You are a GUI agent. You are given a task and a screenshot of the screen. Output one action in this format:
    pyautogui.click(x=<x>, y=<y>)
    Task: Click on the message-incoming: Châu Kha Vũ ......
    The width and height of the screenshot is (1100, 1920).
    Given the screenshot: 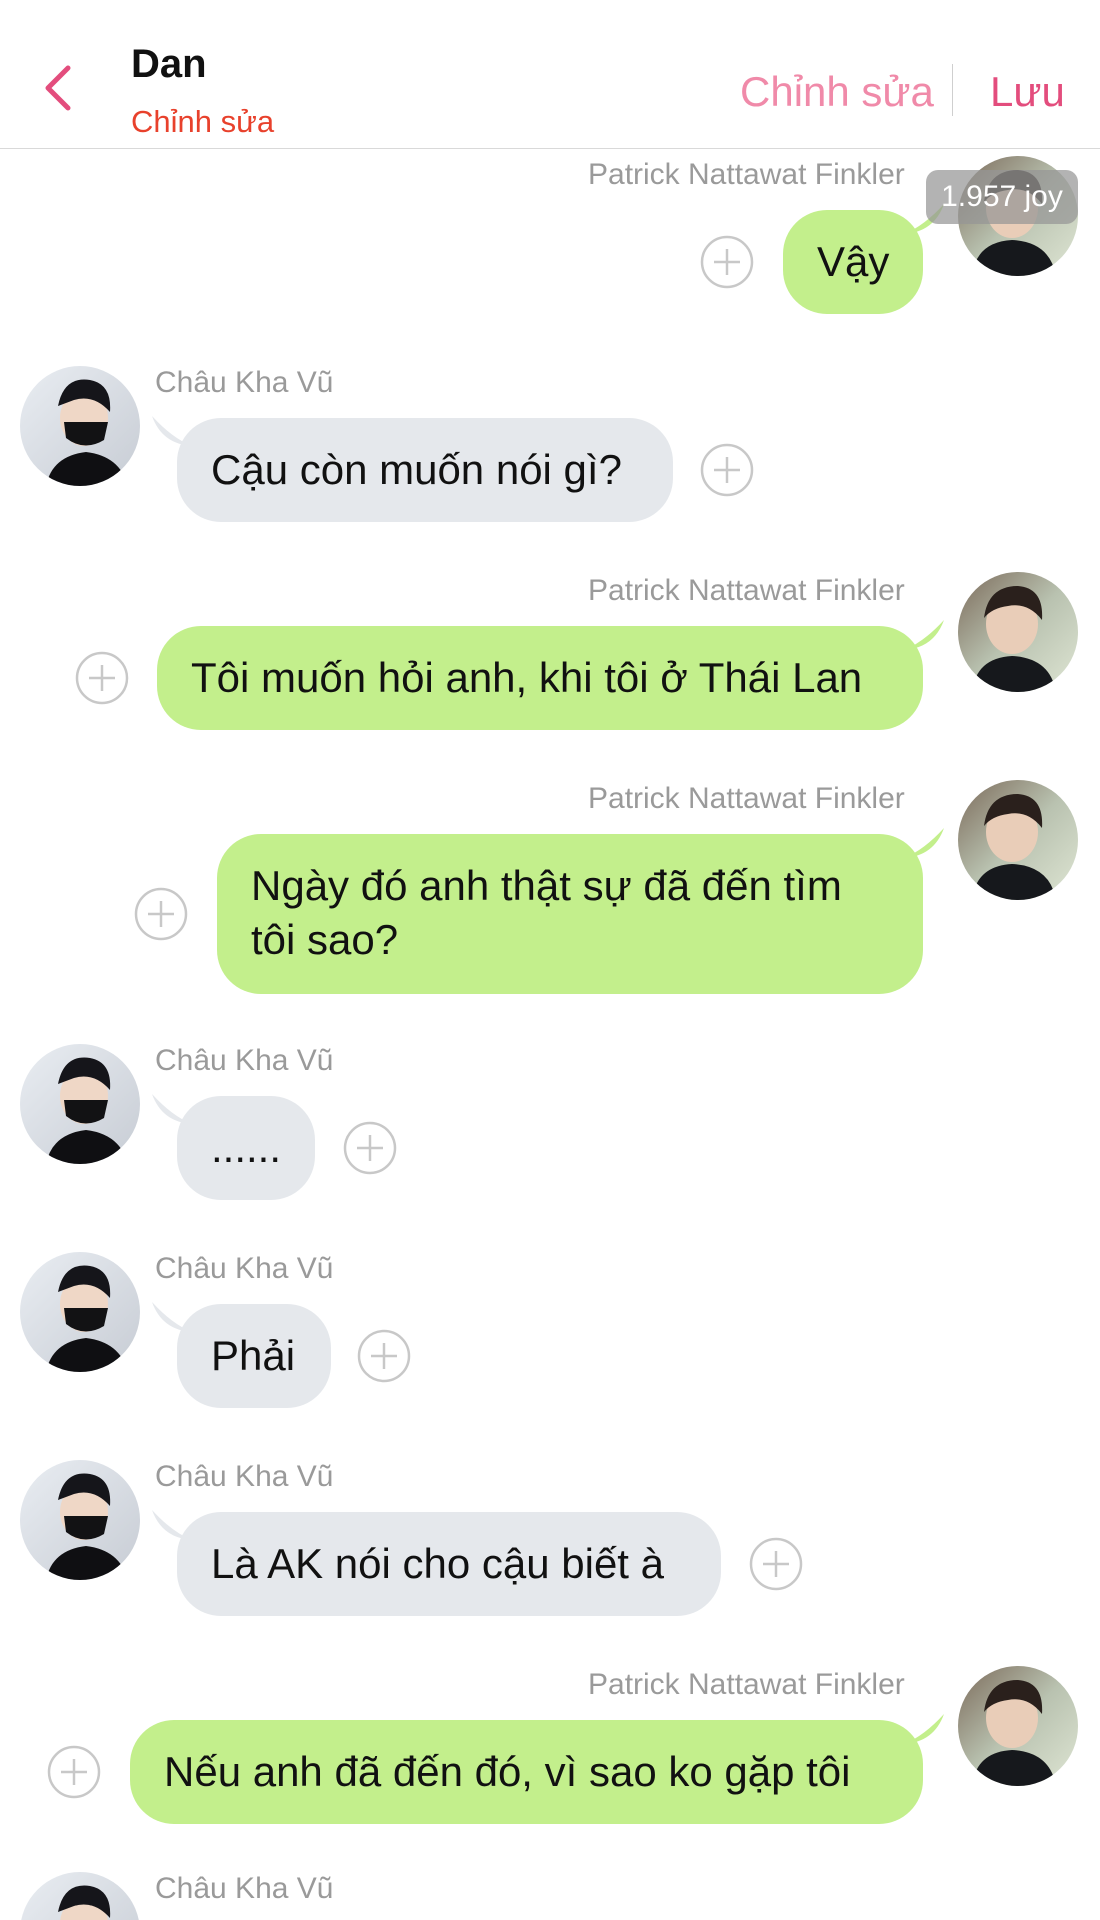 What is the action you would take?
    pyautogui.click(x=550, y=1125)
    